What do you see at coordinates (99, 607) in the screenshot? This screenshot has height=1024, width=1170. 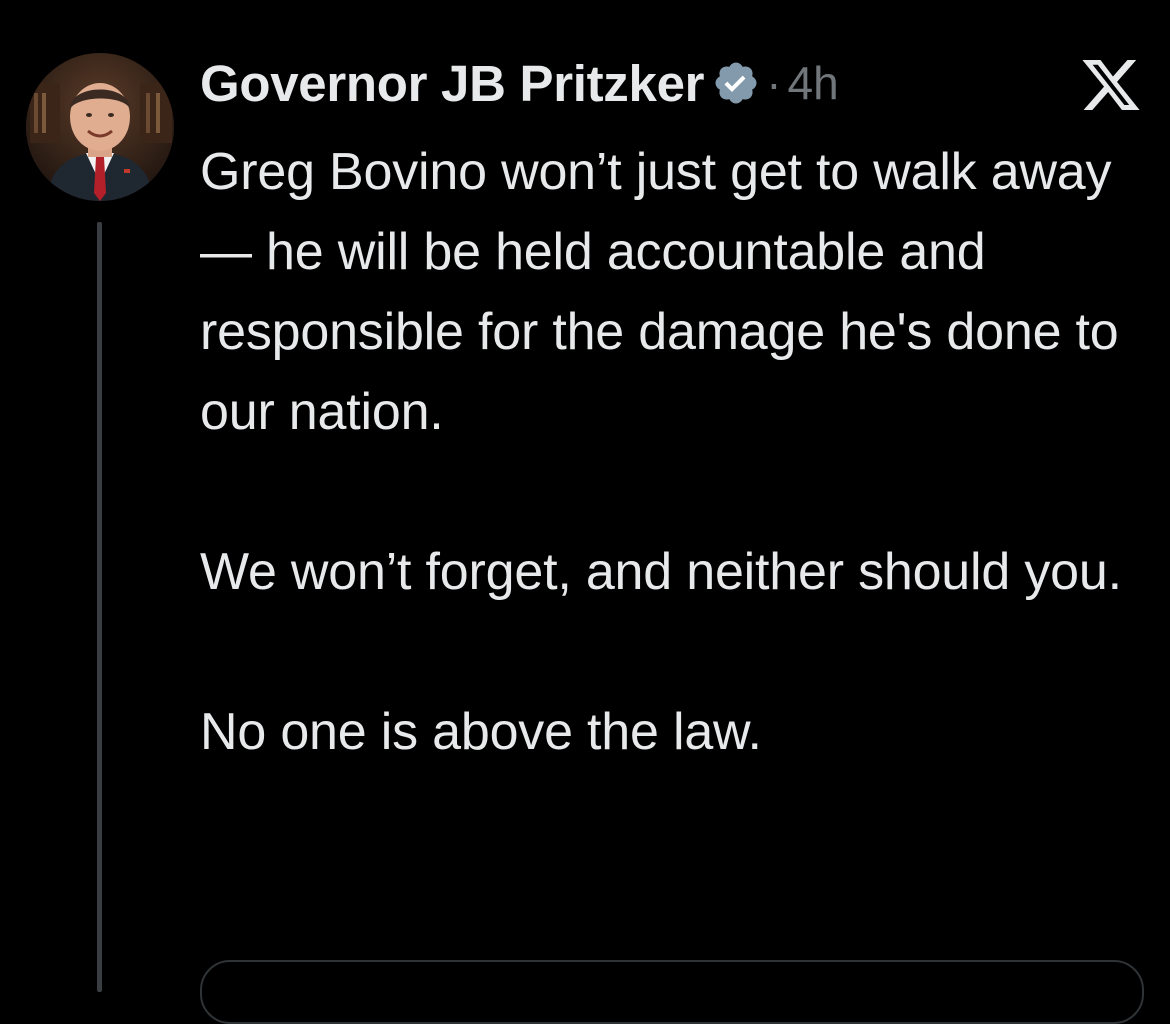 I see `thread-connector-line` at bounding box center [99, 607].